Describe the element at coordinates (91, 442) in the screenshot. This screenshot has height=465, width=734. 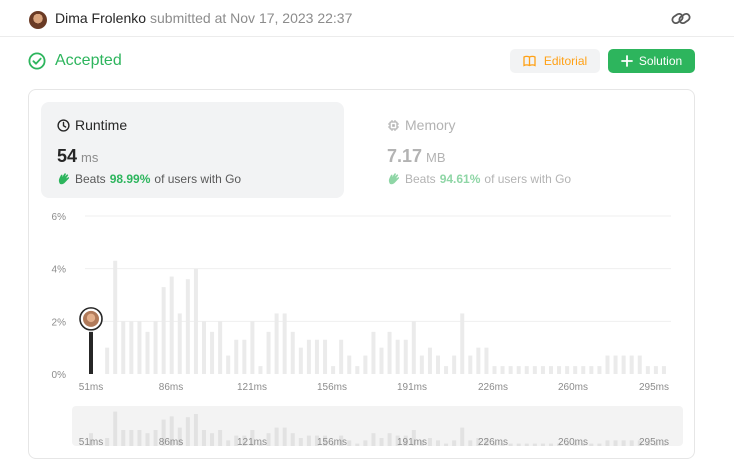
I see `mini-x-tick-label: 51ms` at that location.